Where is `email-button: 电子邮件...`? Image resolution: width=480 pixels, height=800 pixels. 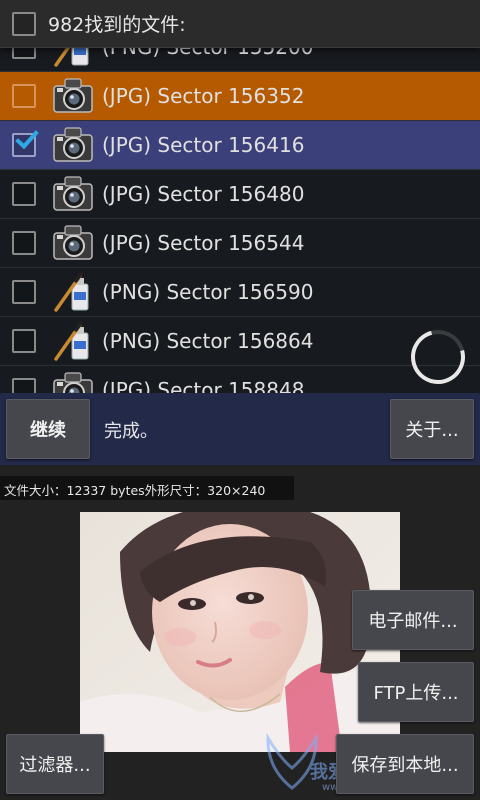 email-button: 电子邮件... is located at coordinates (413, 620).